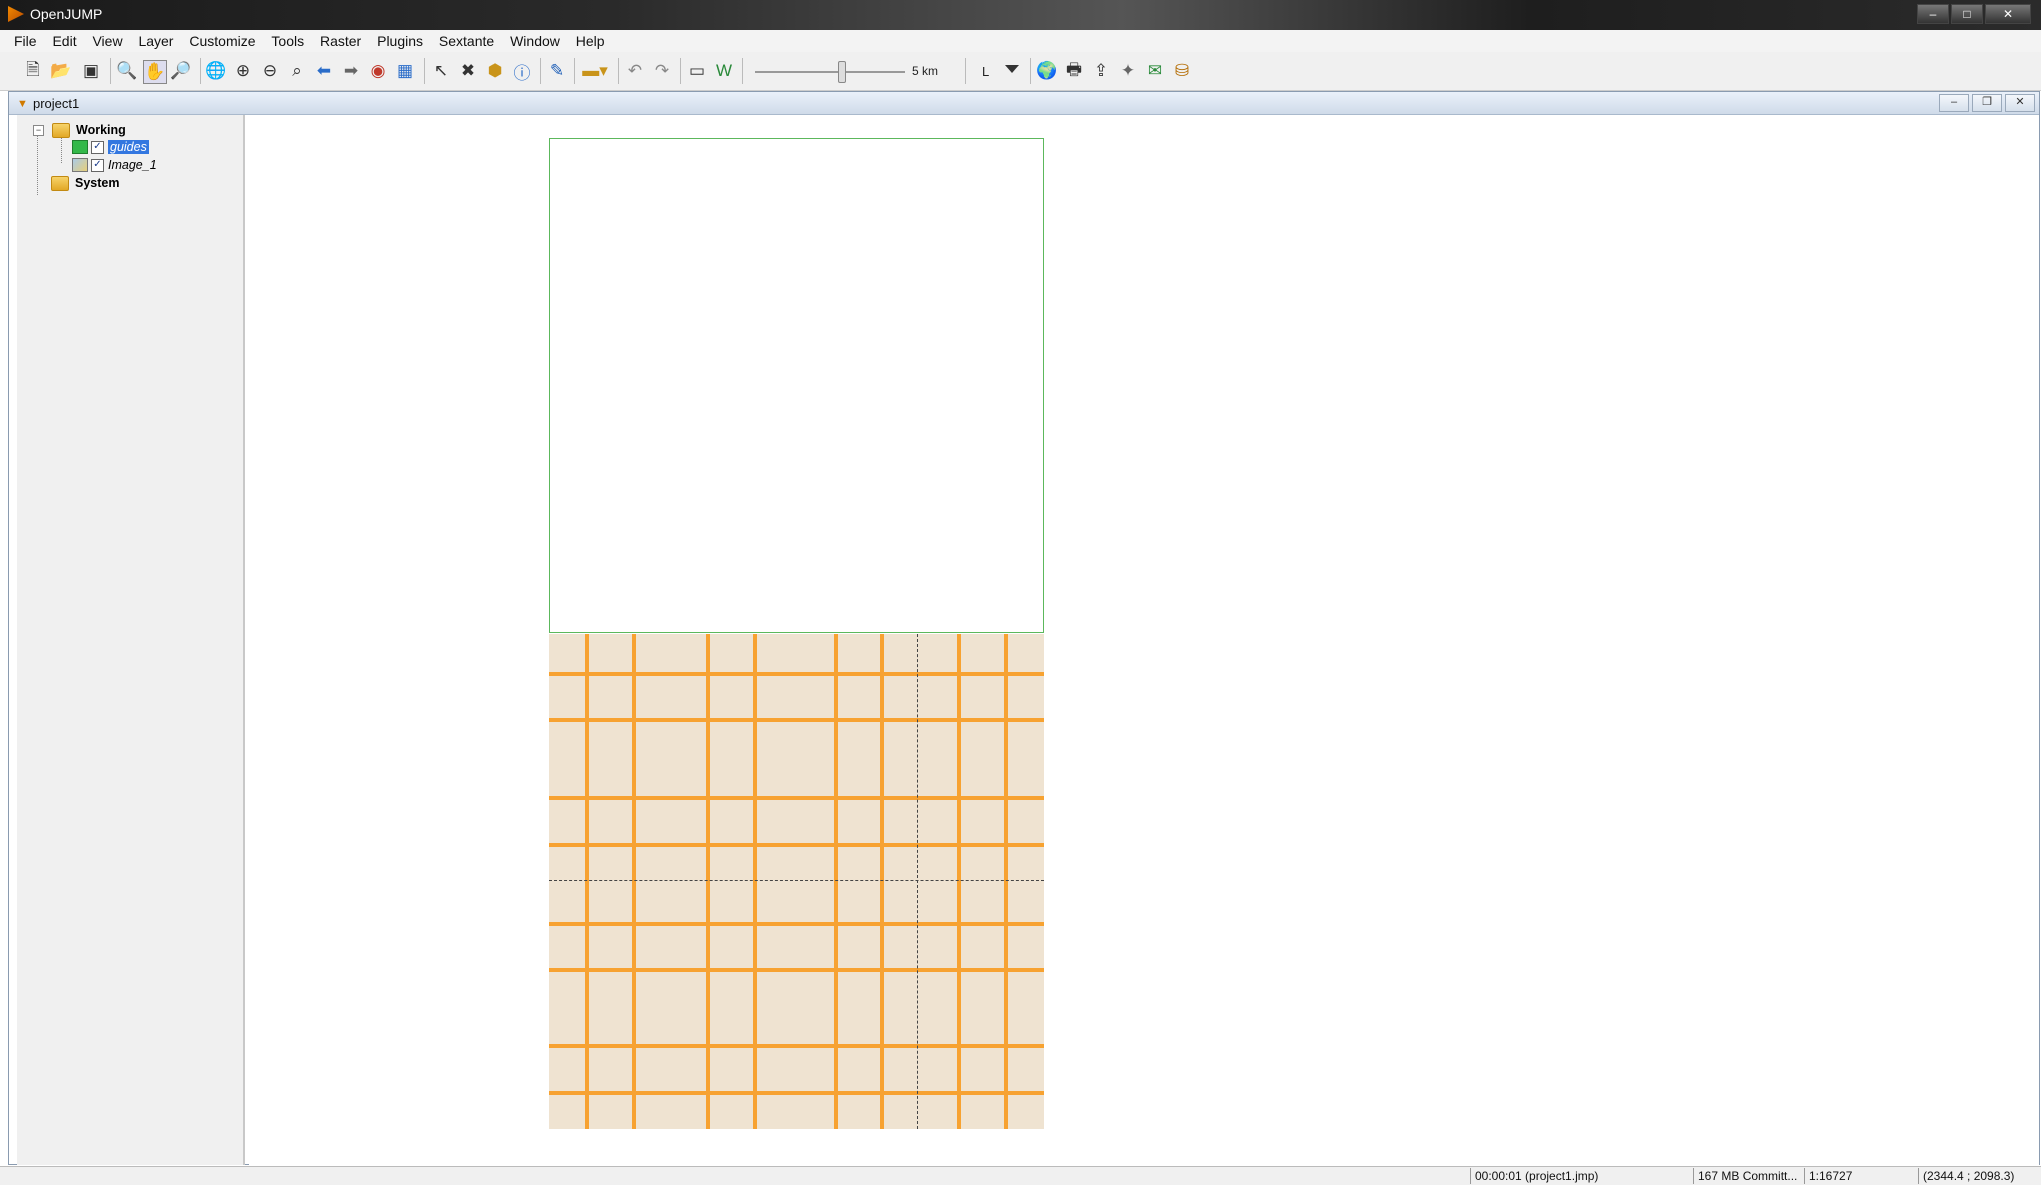 This screenshot has height=1185, width=2041. Describe the element at coordinates (842, 72) in the screenshot. I see `scale-slider-thumb` at that location.